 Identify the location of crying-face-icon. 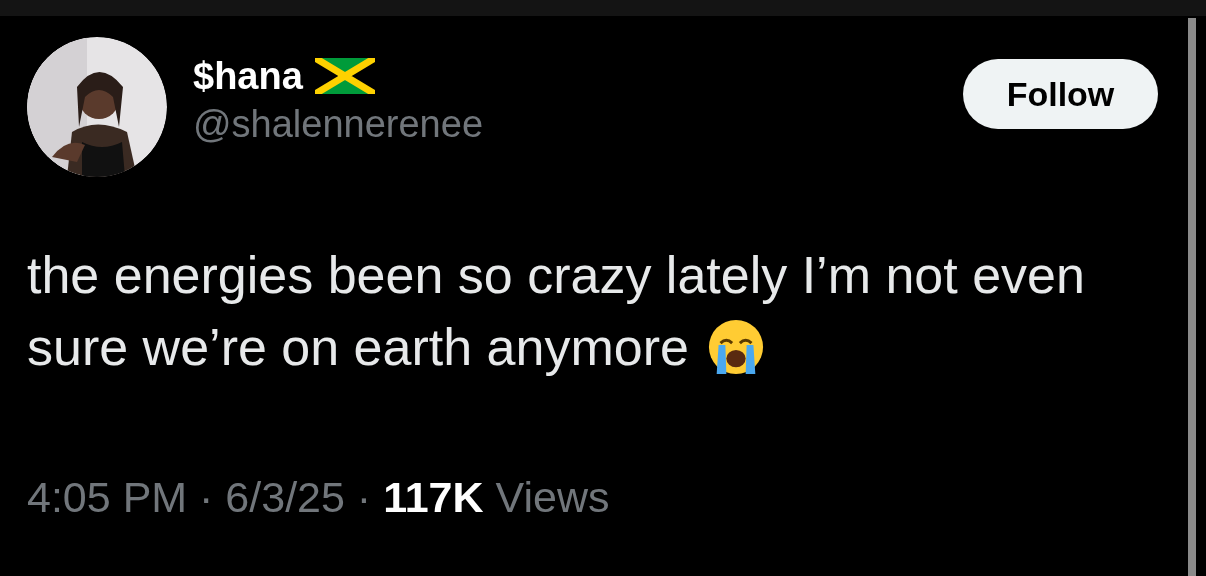
(735, 347).